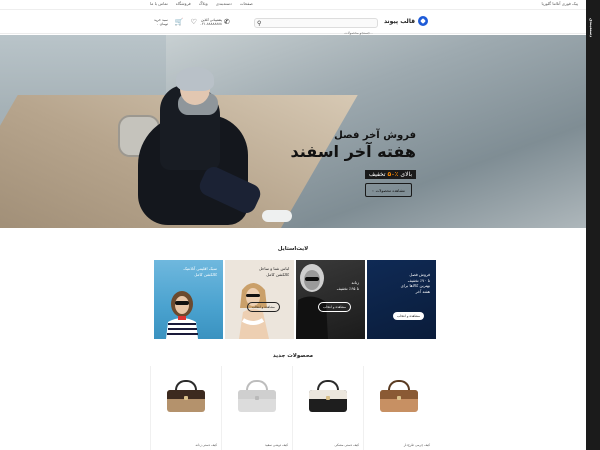  Describe the element at coordinates (194, 22) in the screenshot. I see `heart-icon: ♡` at that location.